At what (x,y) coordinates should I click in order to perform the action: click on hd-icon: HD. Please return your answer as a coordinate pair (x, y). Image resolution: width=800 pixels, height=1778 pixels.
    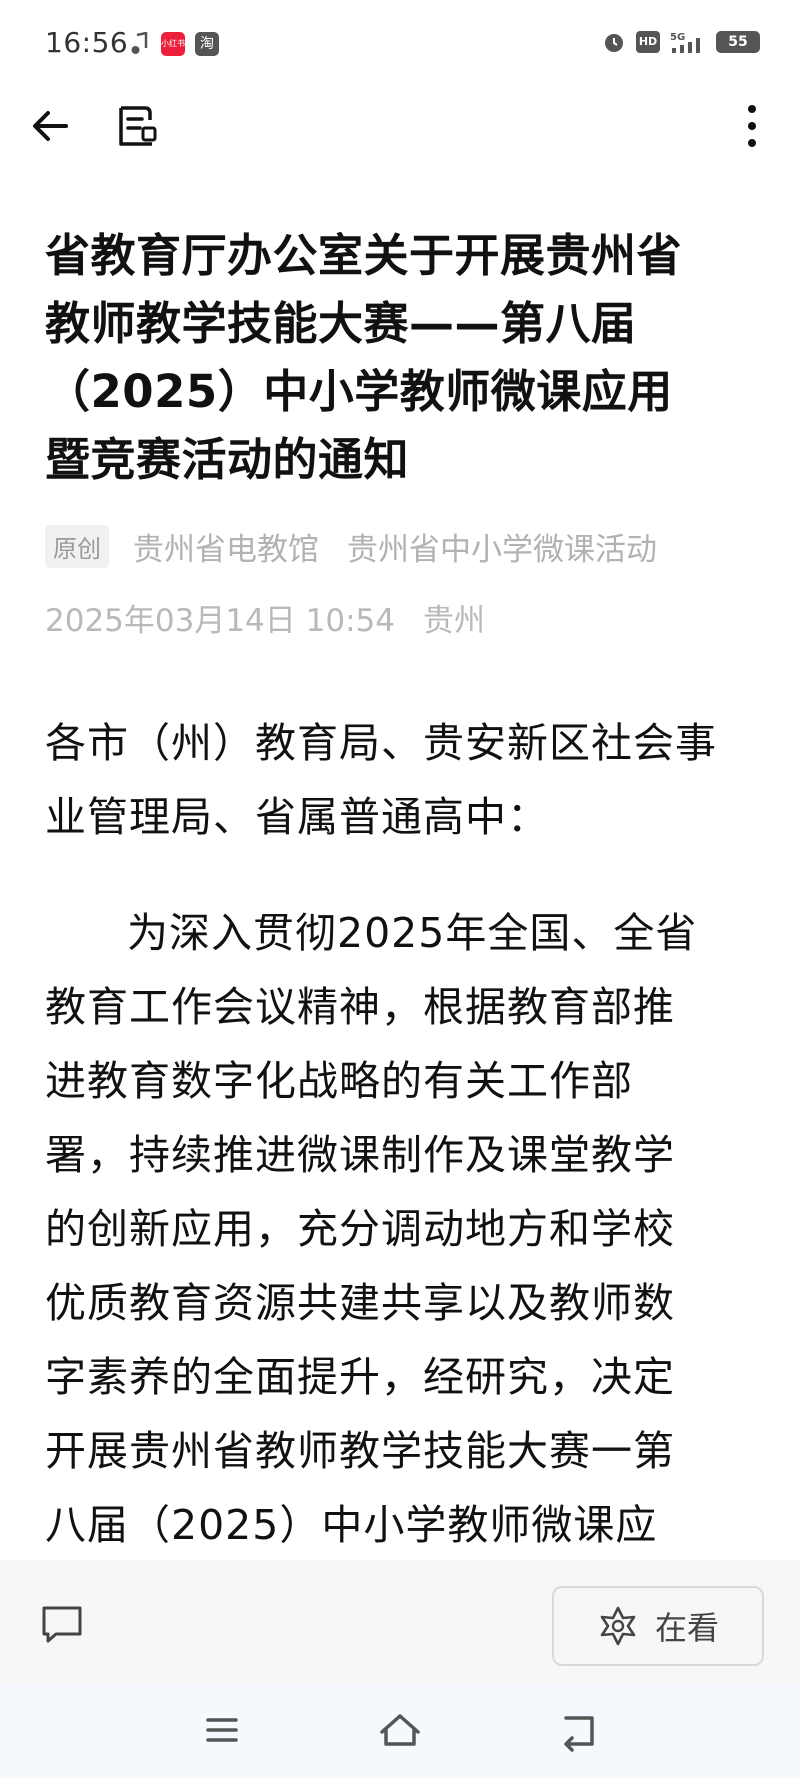
    Looking at the image, I should click on (648, 42).